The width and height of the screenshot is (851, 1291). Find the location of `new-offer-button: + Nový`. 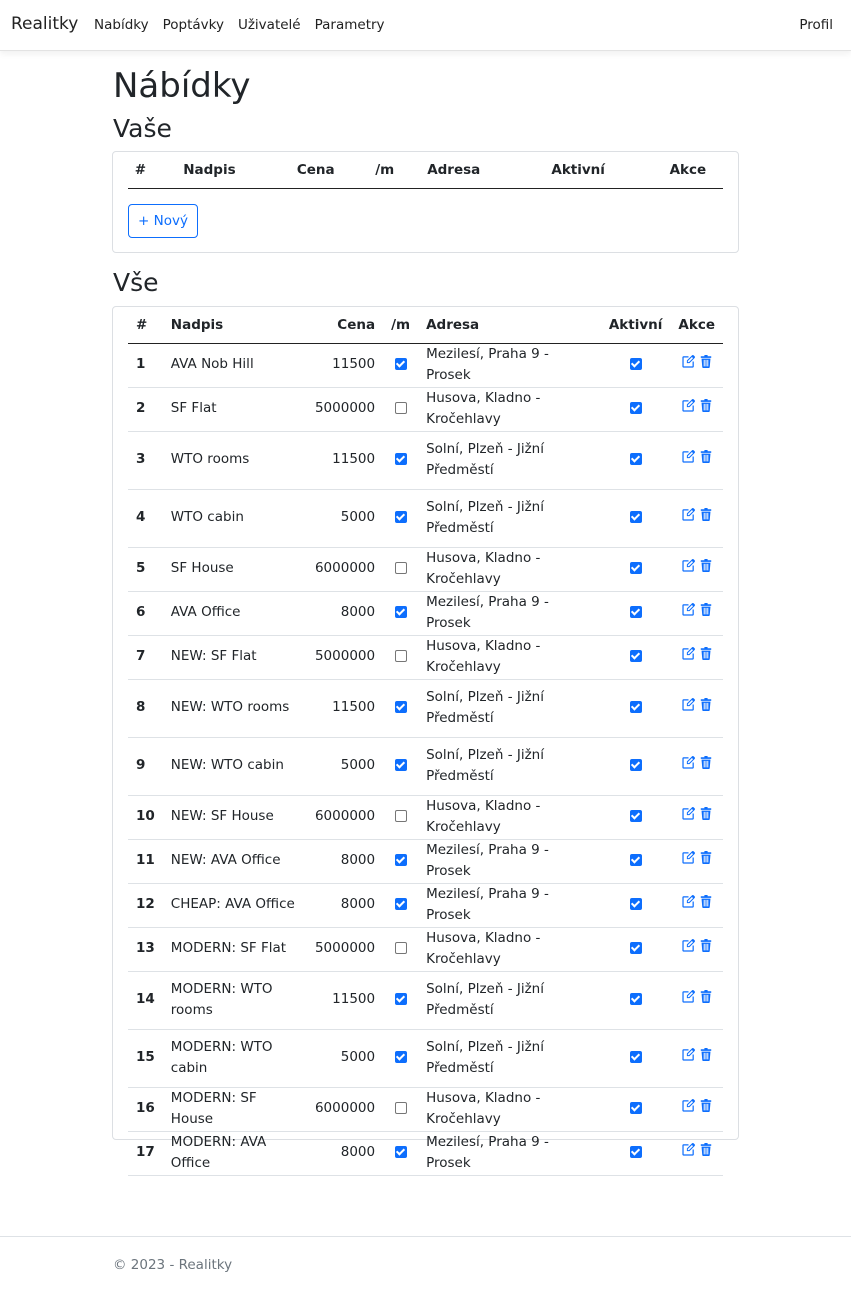

new-offer-button: + Nový is located at coordinates (163, 221).